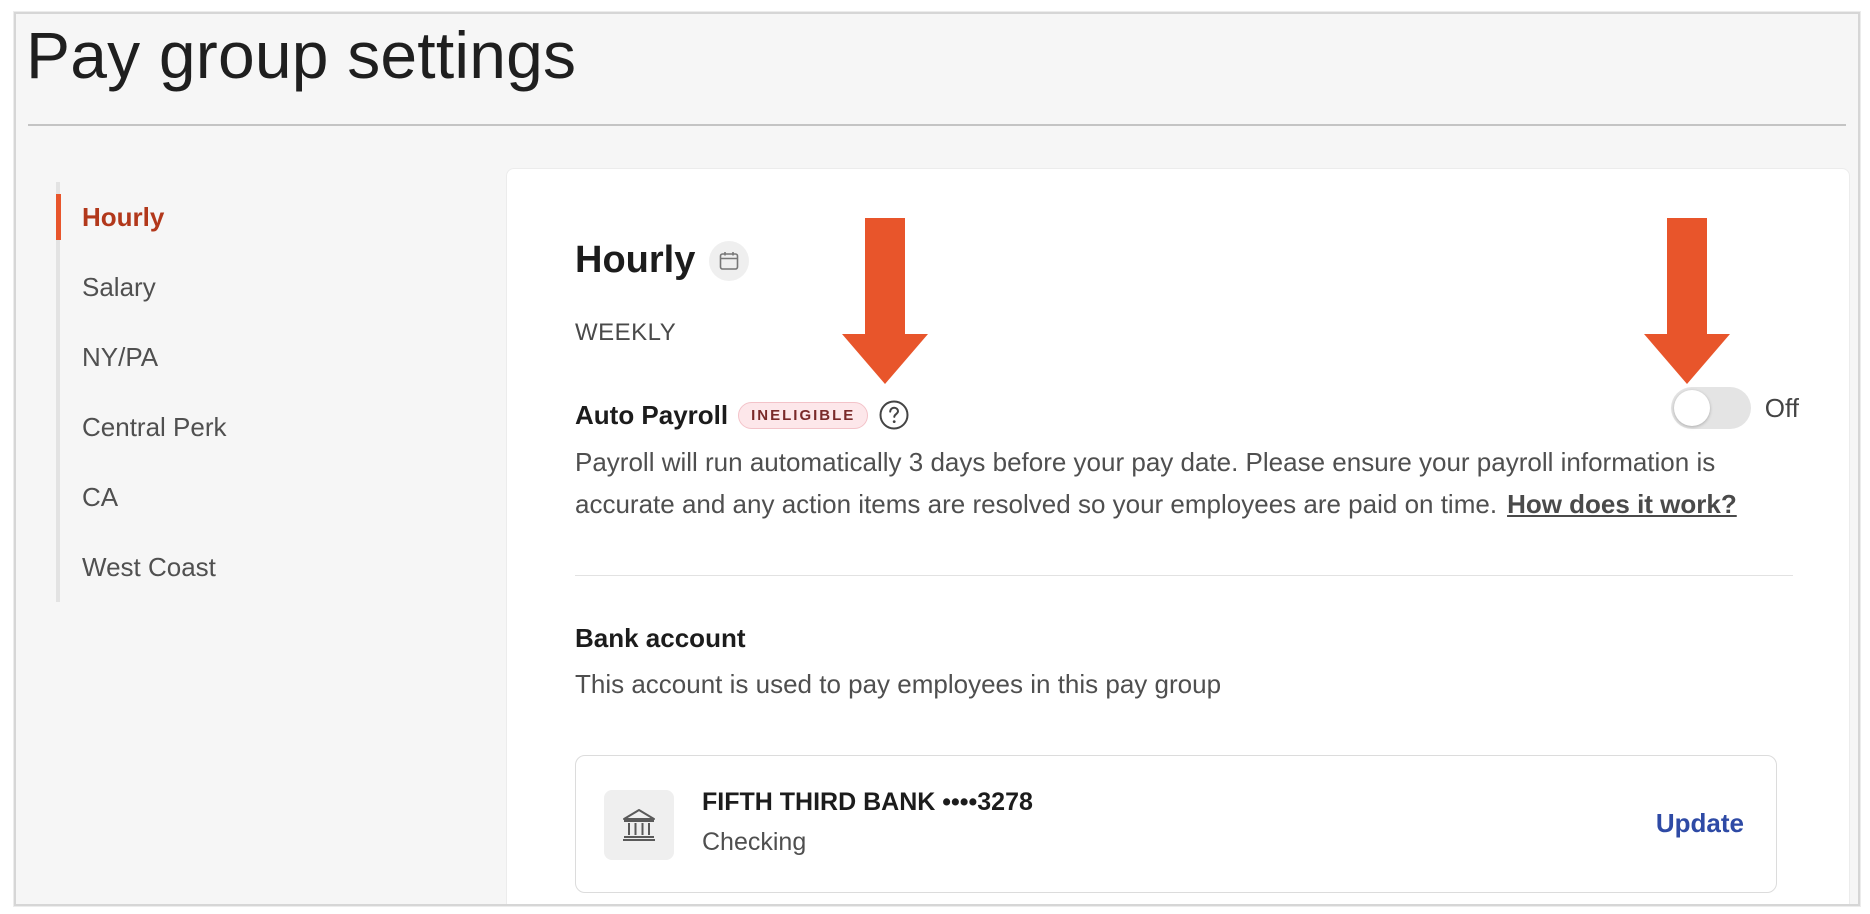  What do you see at coordinates (639, 825) in the screenshot?
I see `bank-icon` at bounding box center [639, 825].